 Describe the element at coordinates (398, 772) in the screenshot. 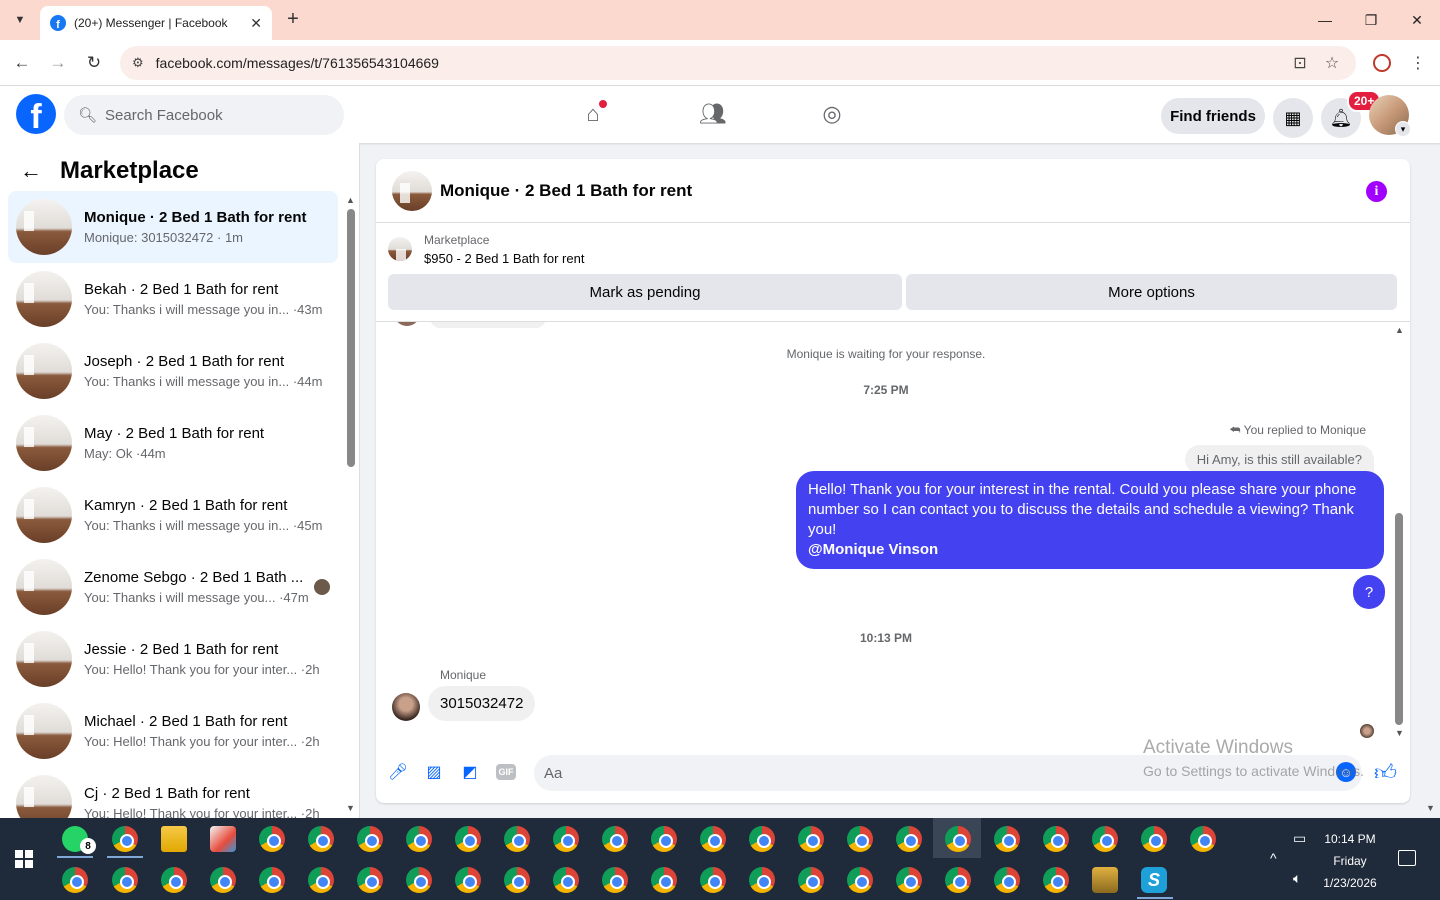

I see `microphone-icon: 🎤︎` at that location.